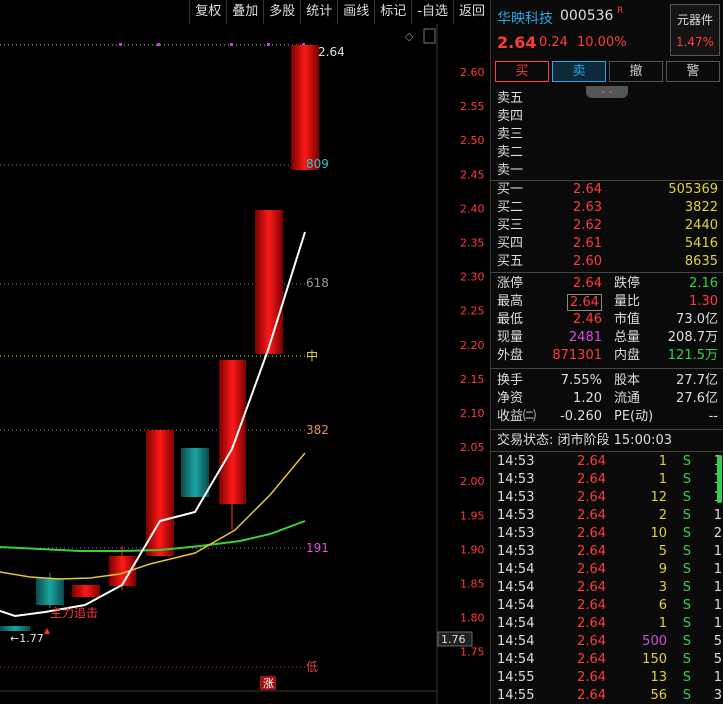  Describe the element at coordinates (607, 660) in the screenshot. I see `tick-row: 14:54 2.64 150 S 5` at that location.